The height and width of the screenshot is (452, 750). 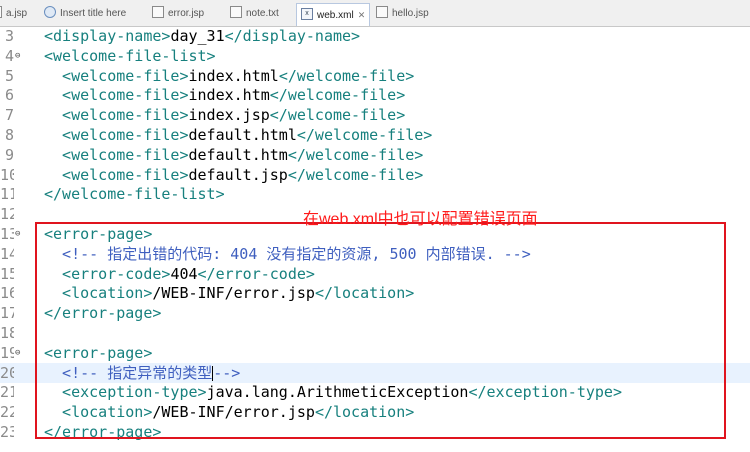 What do you see at coordinates (7, 352) in the screenshot?
I see `line-number: 19` at bounding box center [7, 352].